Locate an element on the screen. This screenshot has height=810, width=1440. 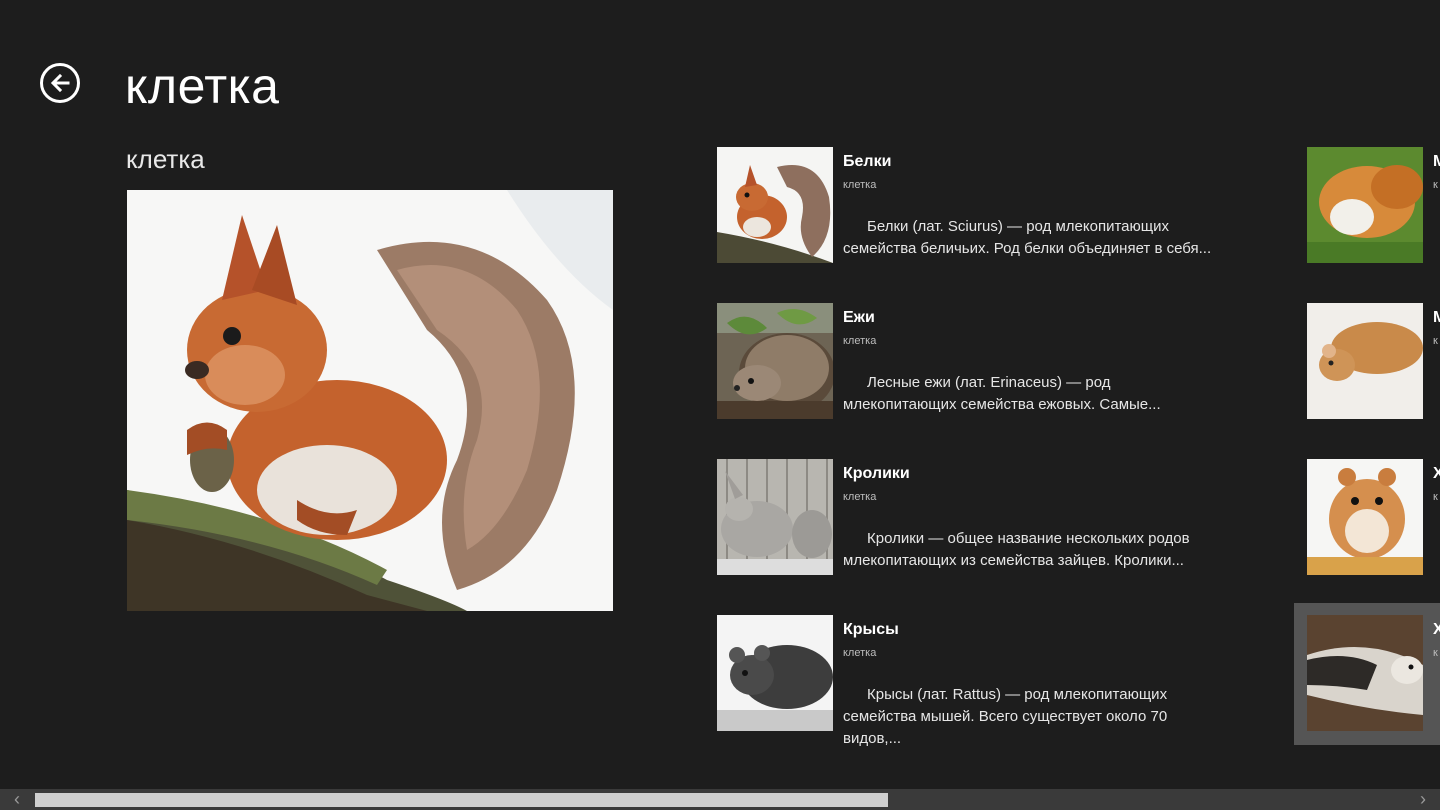
group-title: клетка is located at coordinates (165, 159).